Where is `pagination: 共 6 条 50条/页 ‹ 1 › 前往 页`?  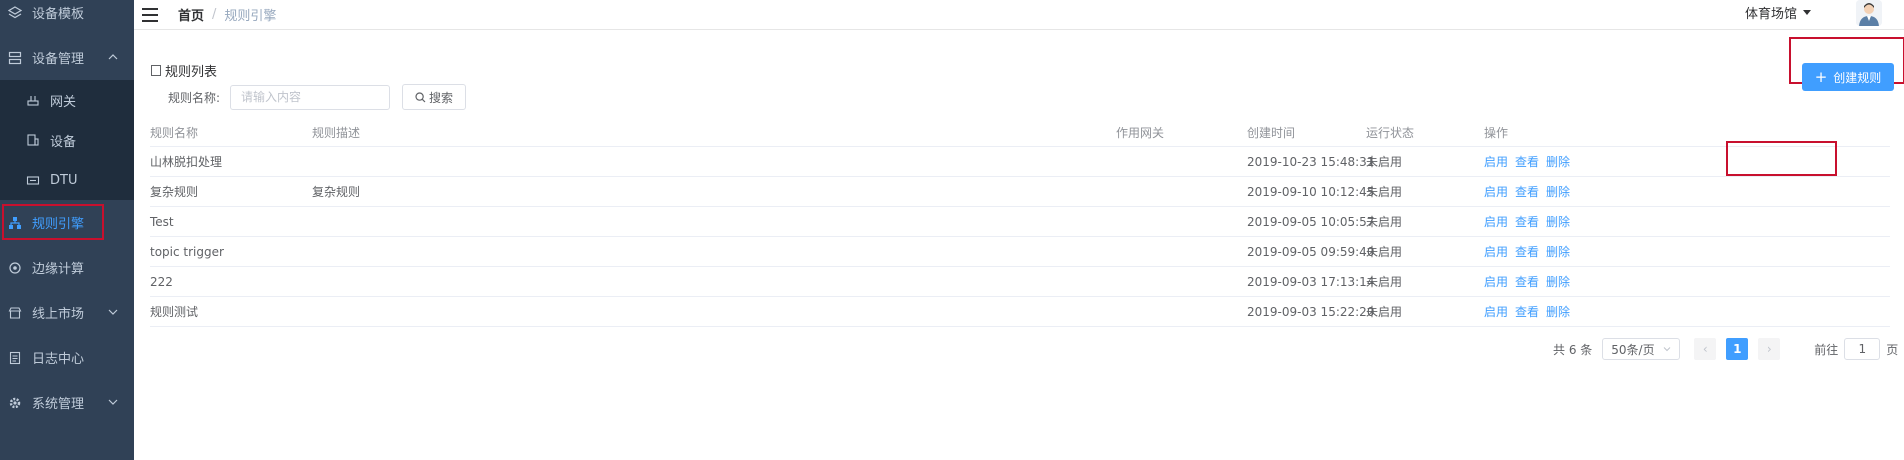 pagination: 共 6 条 50条/页 ‹ 1 › 前往 页 is located at coordinates (1726, 349).